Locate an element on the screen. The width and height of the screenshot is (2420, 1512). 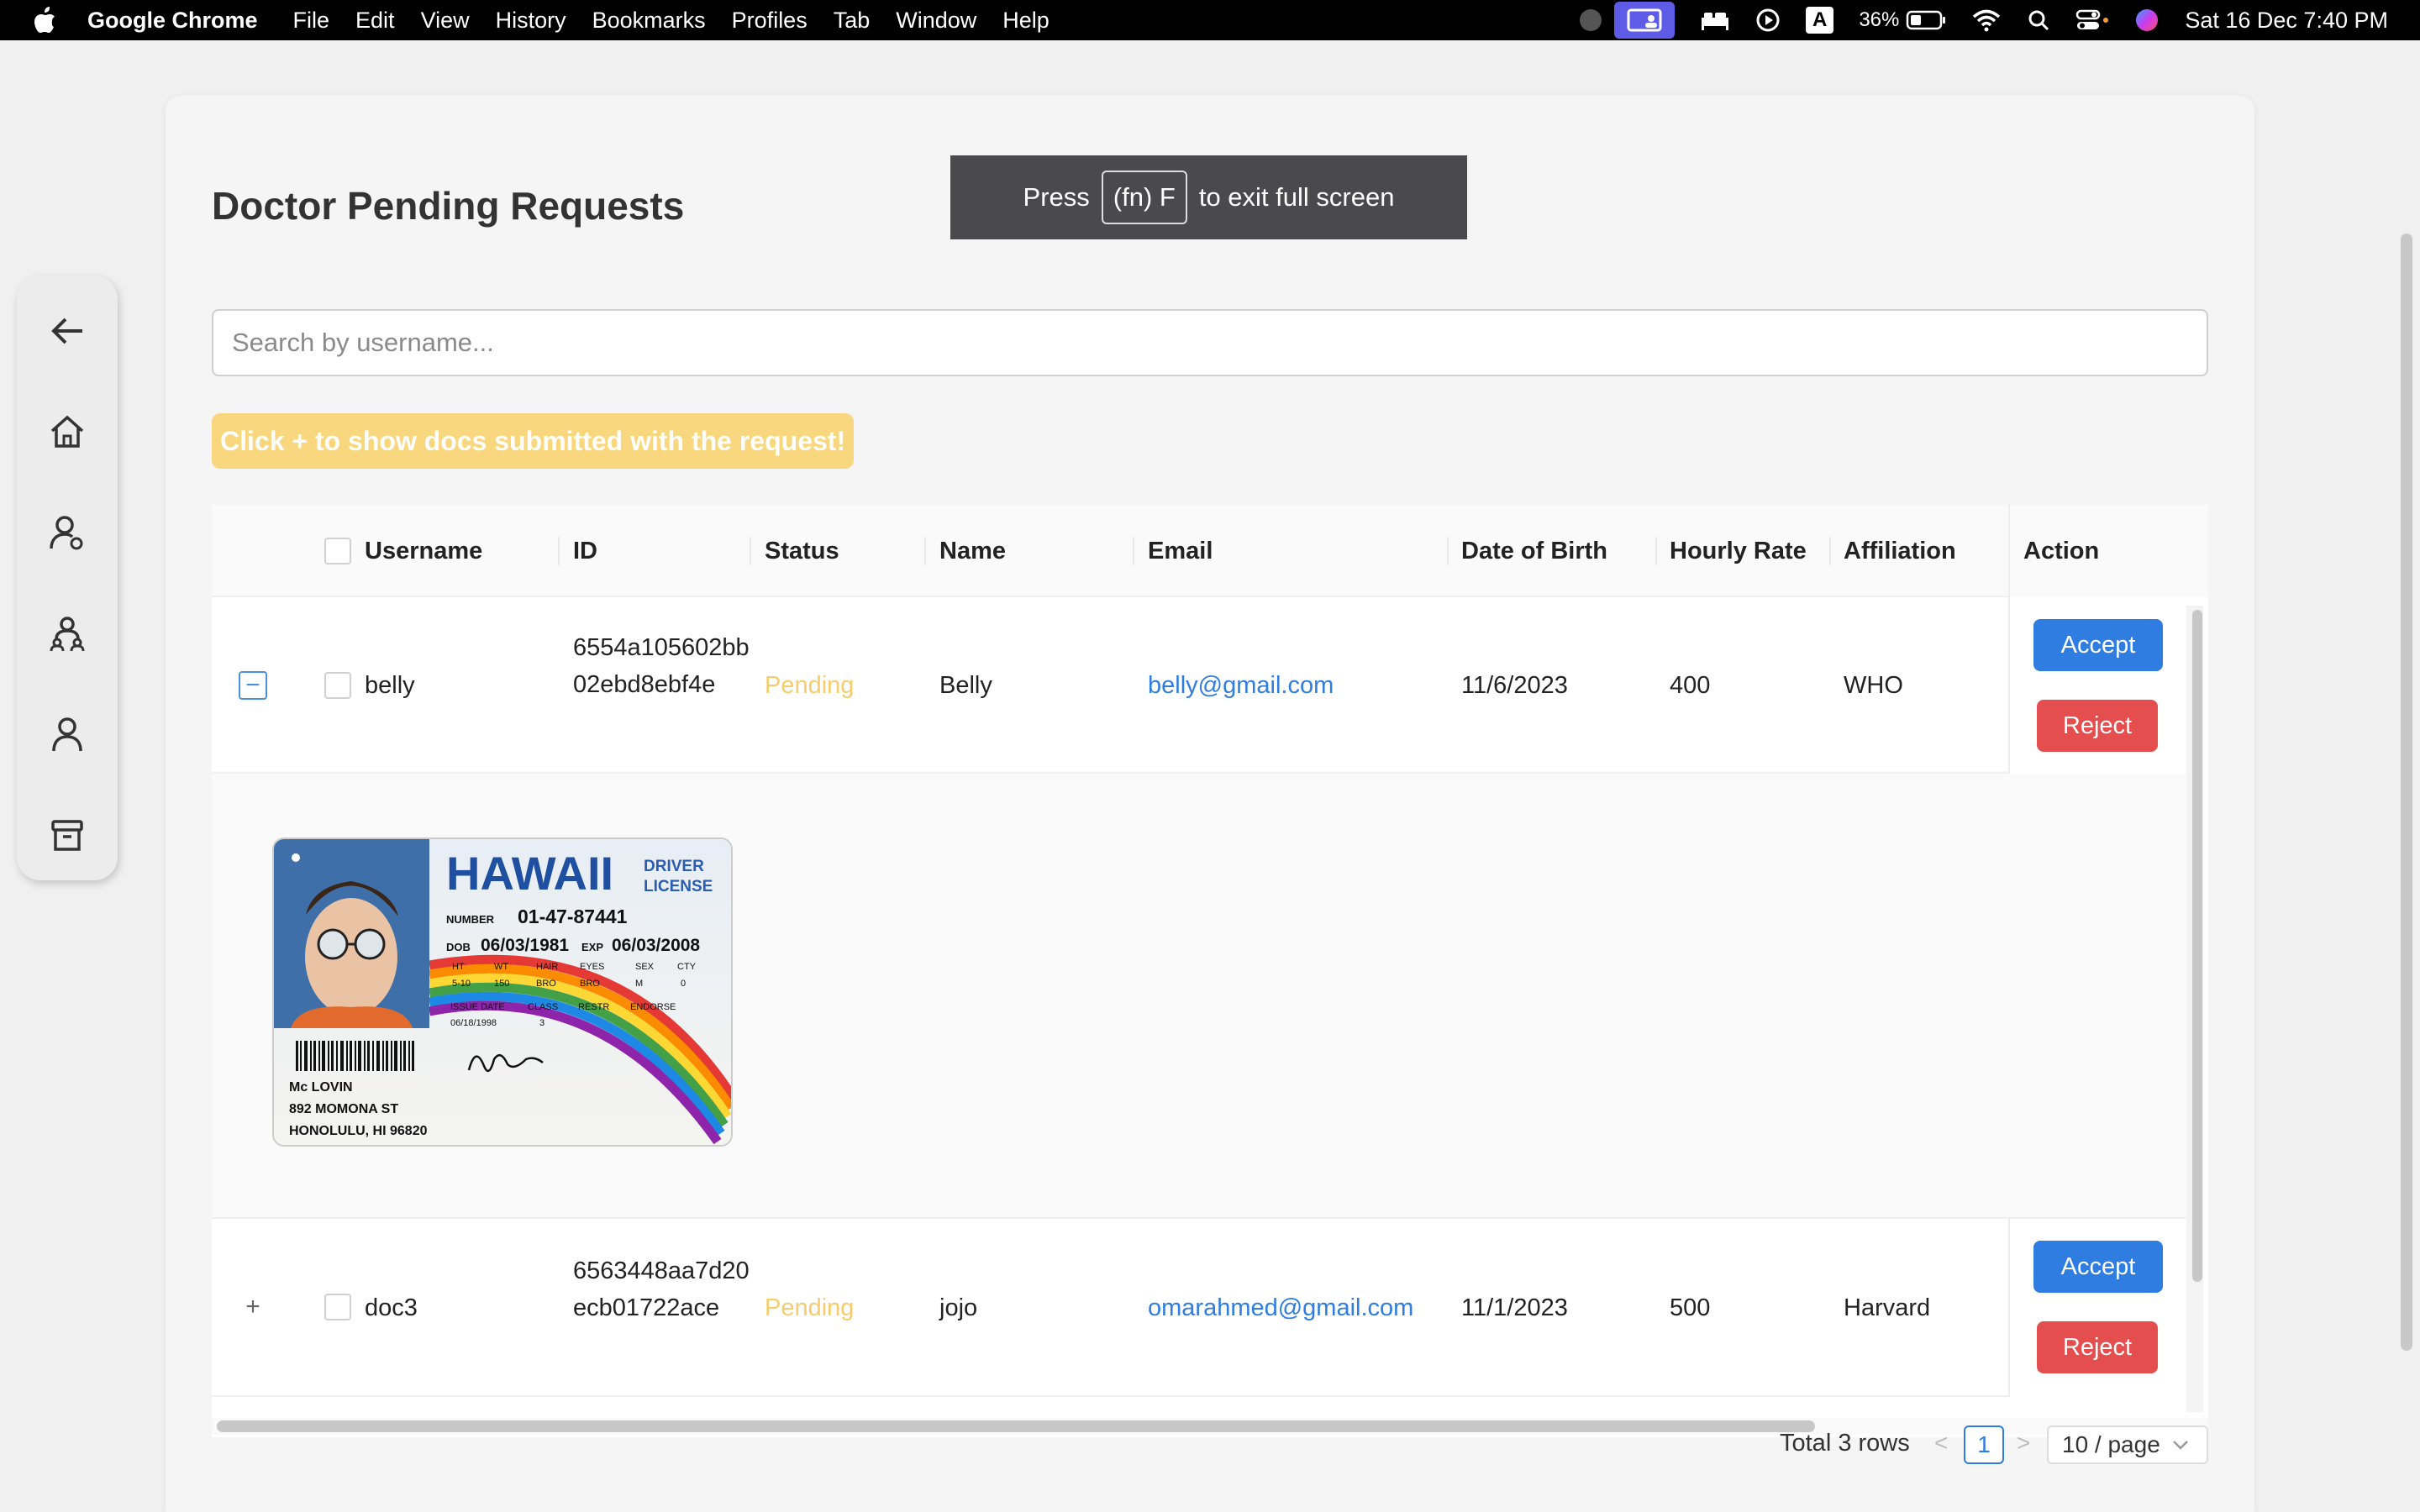
collapse-row-button: − is located at coordinates (253, 685).